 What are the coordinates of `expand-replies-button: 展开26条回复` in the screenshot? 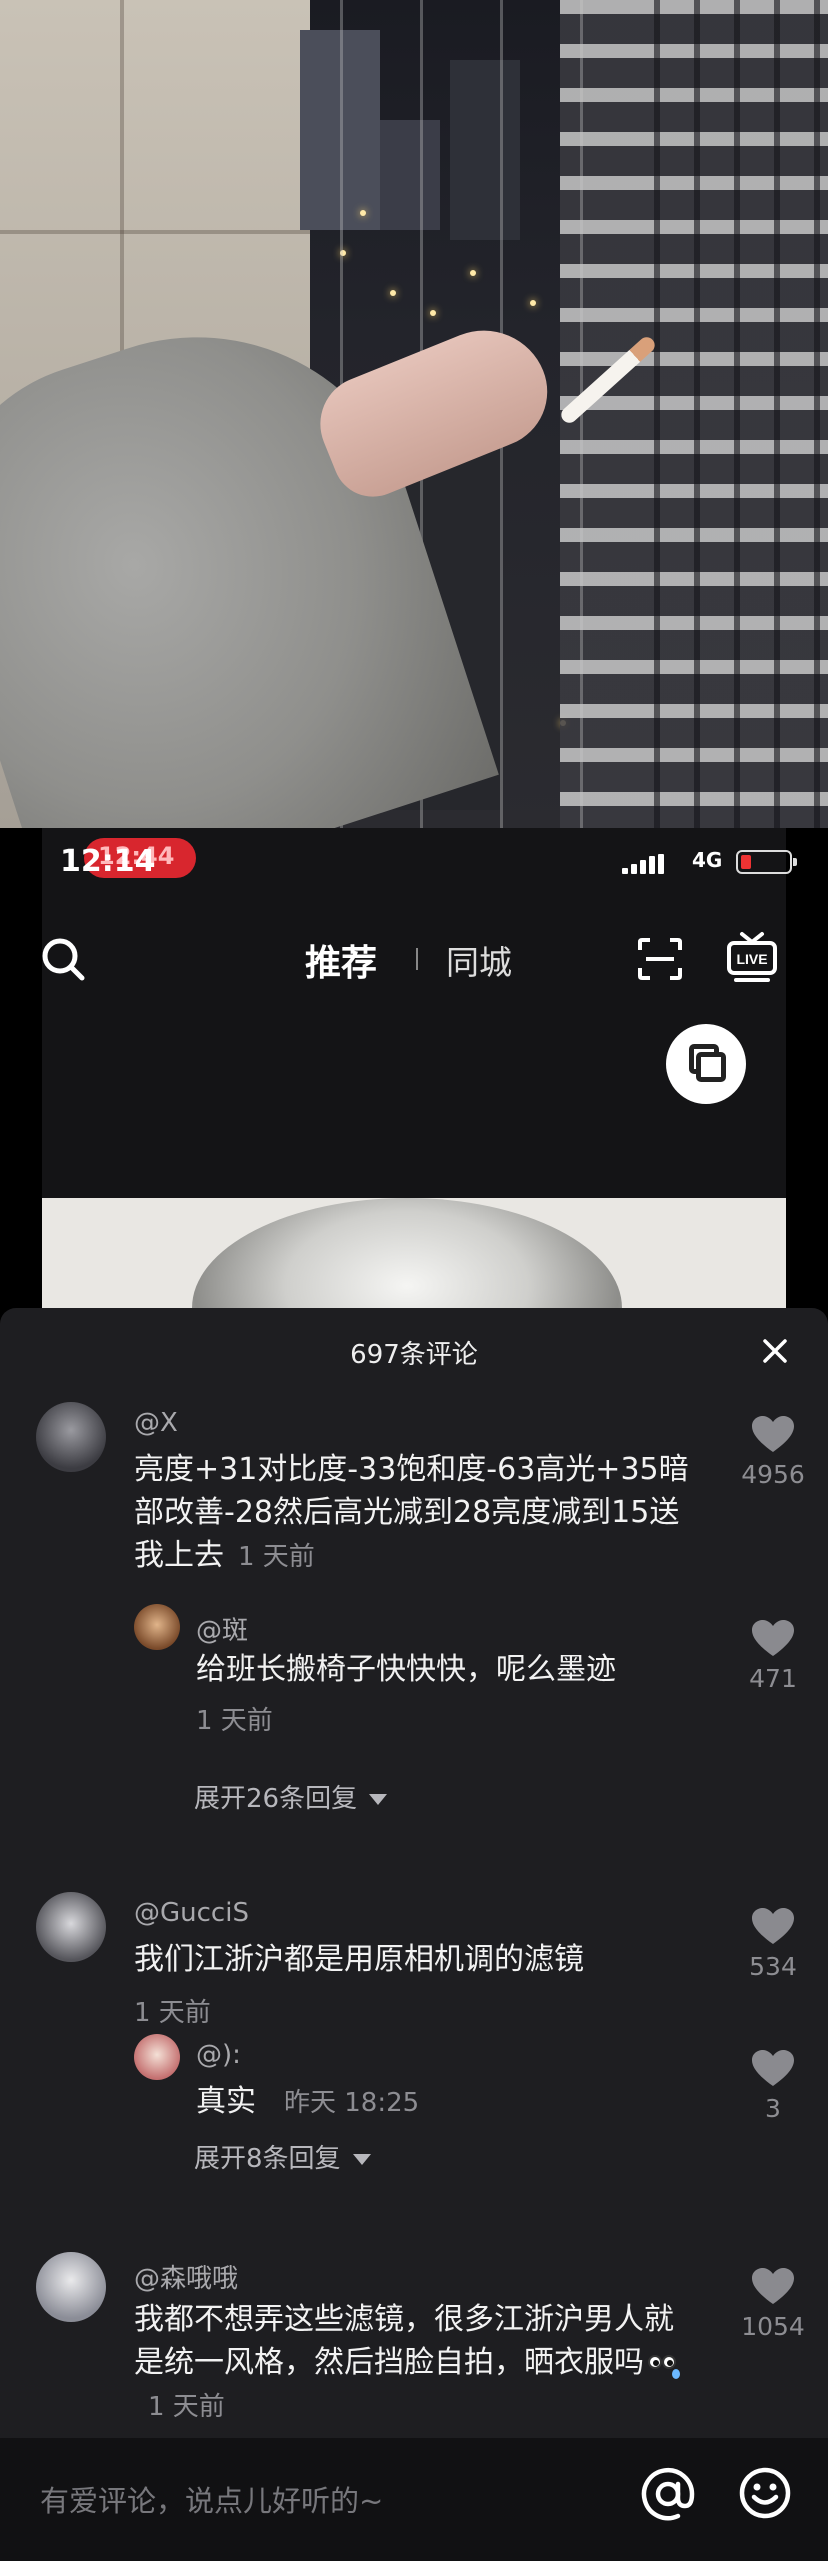 It's located at (291, 1796).